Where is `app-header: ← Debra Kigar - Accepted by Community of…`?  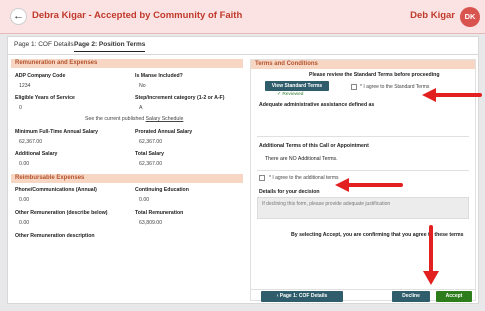 app-header: ← Debra Kigar - Accepted by Community of… is located at coordinates (242, 17).